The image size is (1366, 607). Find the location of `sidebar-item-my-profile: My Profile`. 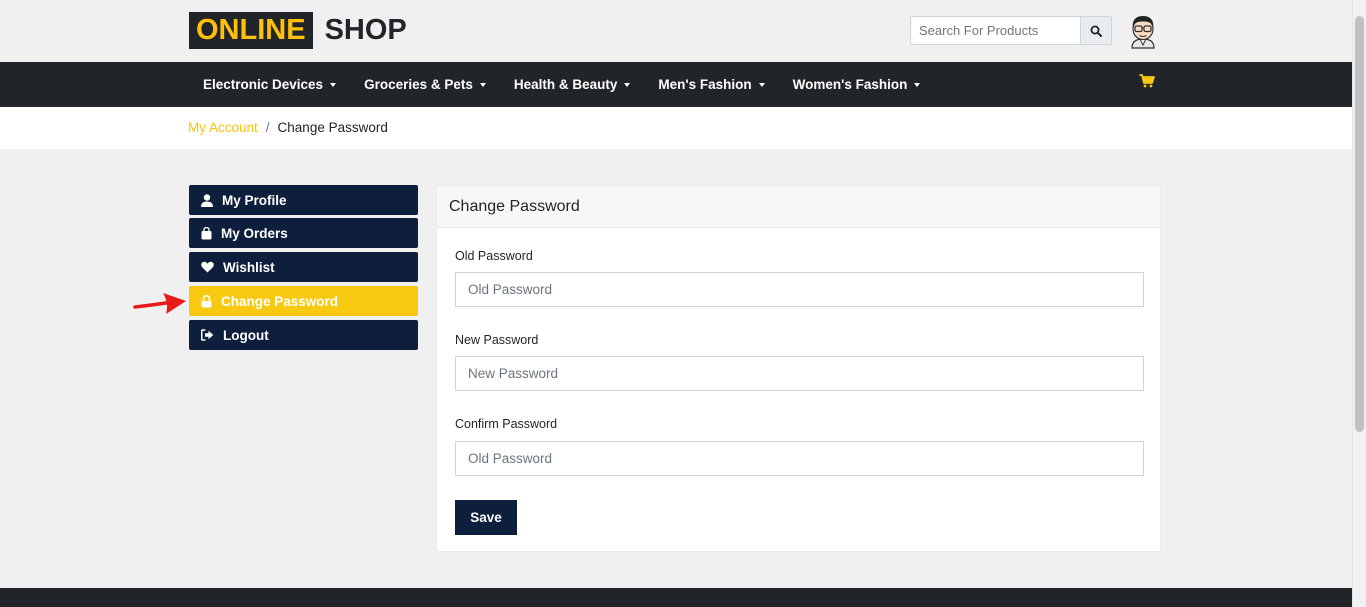

sidebar-item-my-profile: My Profile is located at coordinates (303, 200).